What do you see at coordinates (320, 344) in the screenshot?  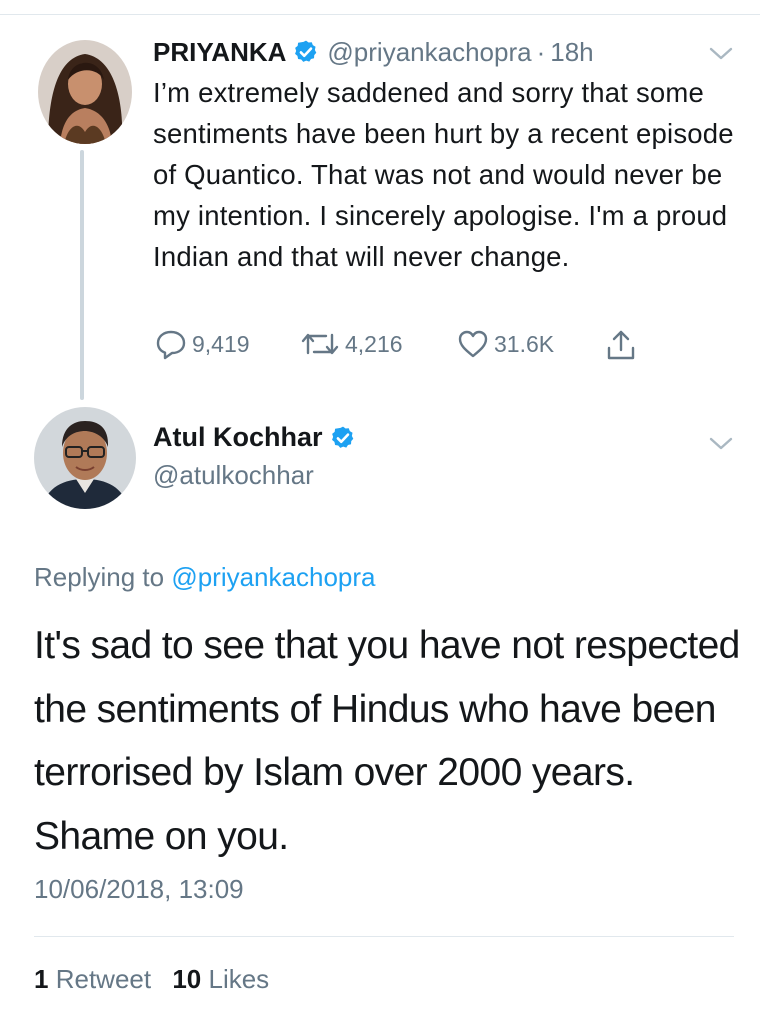 I see `retweet-icon` at bounding box center [320, 344].